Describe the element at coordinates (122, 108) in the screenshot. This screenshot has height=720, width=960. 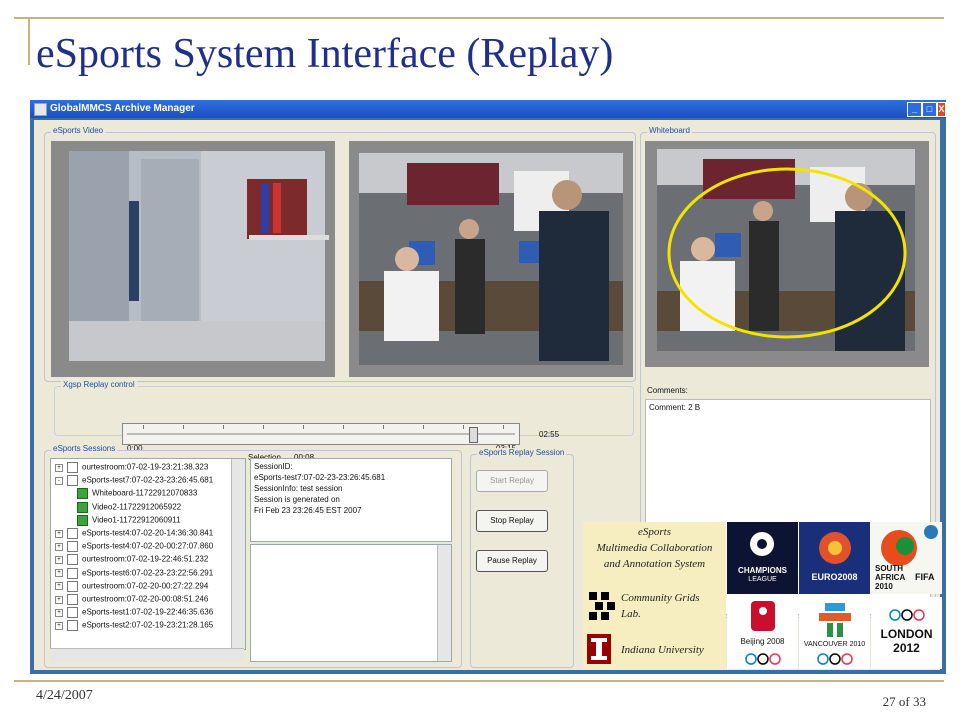
I see `window-title: GlobalMMCS Archive Manager` at that location.